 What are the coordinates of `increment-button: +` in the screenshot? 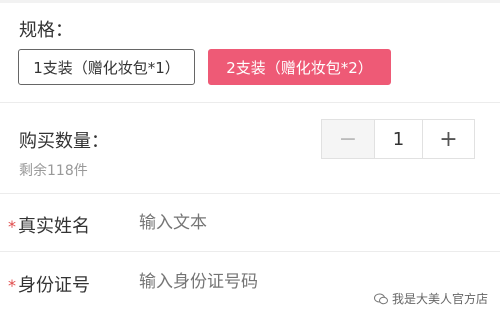 It's located at (448, 139).